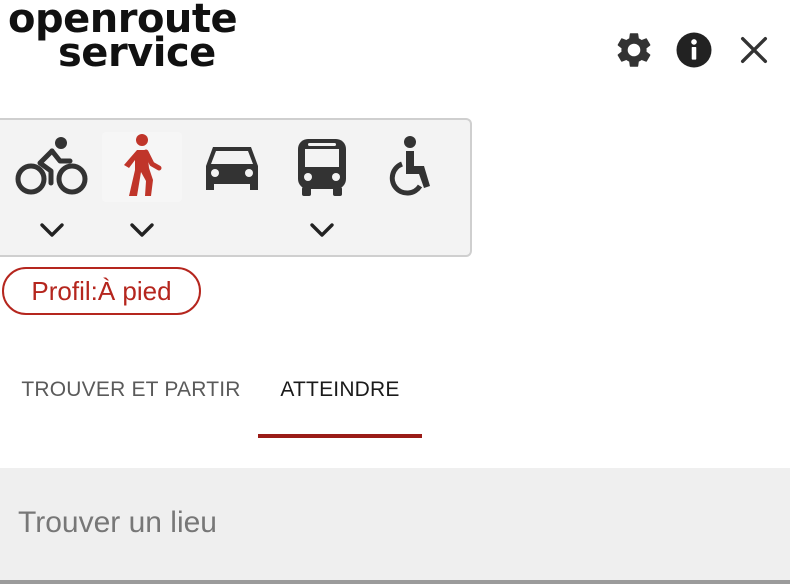  What do you see at coordinates (340, 405) in the screenshot?
I see `tab-reach: ATTEINDRE` at bounding box center [340, 405].